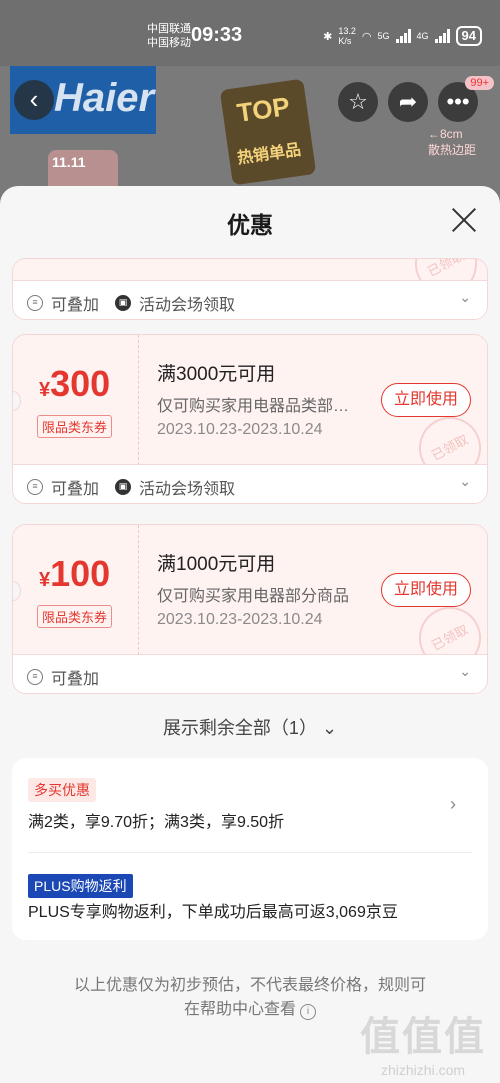 The image size is (500, 1083). I want to click on more-icon: •••, so click(458, 101).